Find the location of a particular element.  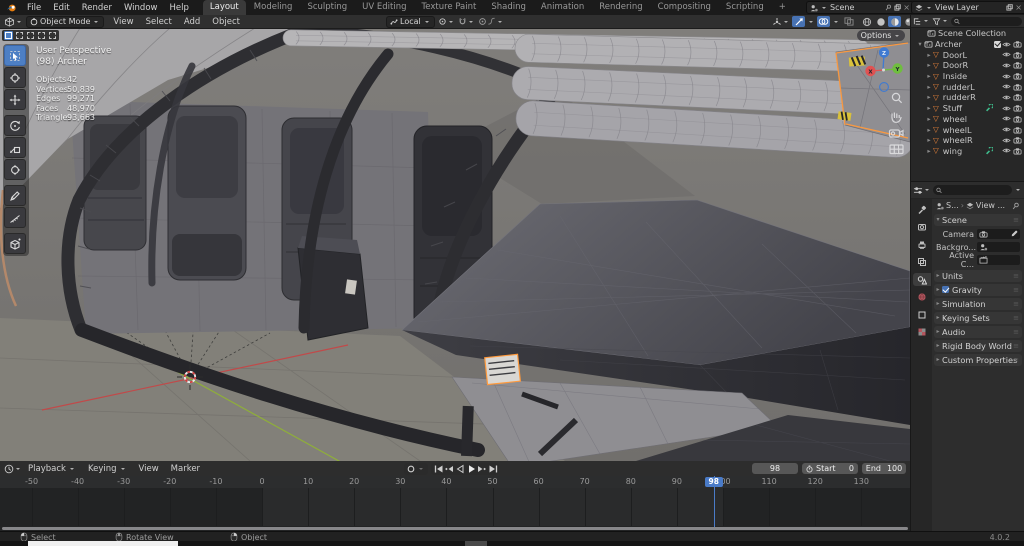

select-mode-subtract-button is located at coordinates (30, 35).